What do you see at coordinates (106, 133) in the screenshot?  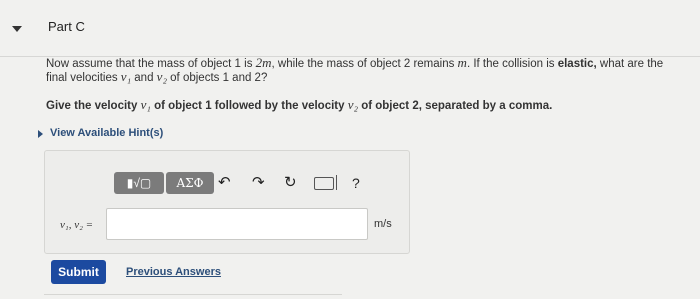 I see `view-hints-link: View Available Hint(s)` at bounding box center [106, 133].